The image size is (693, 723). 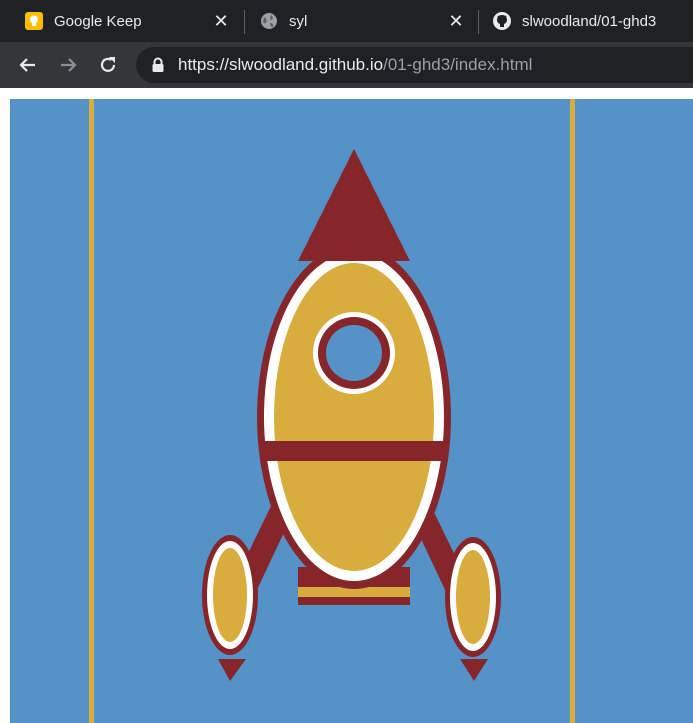 I want to click on google-keep-icon, so click(x=34, y=21).